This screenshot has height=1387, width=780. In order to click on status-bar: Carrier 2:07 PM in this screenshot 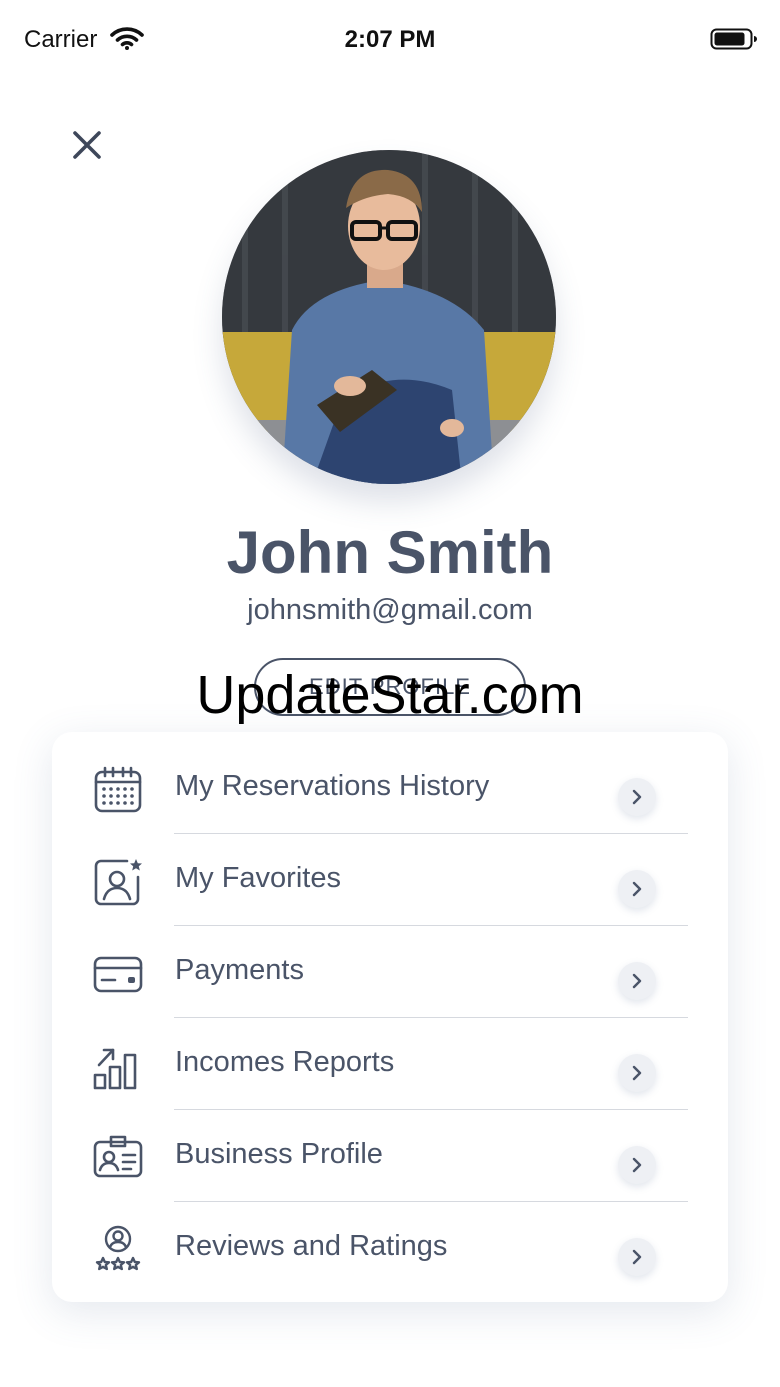, I will do `click(390, 40)`.